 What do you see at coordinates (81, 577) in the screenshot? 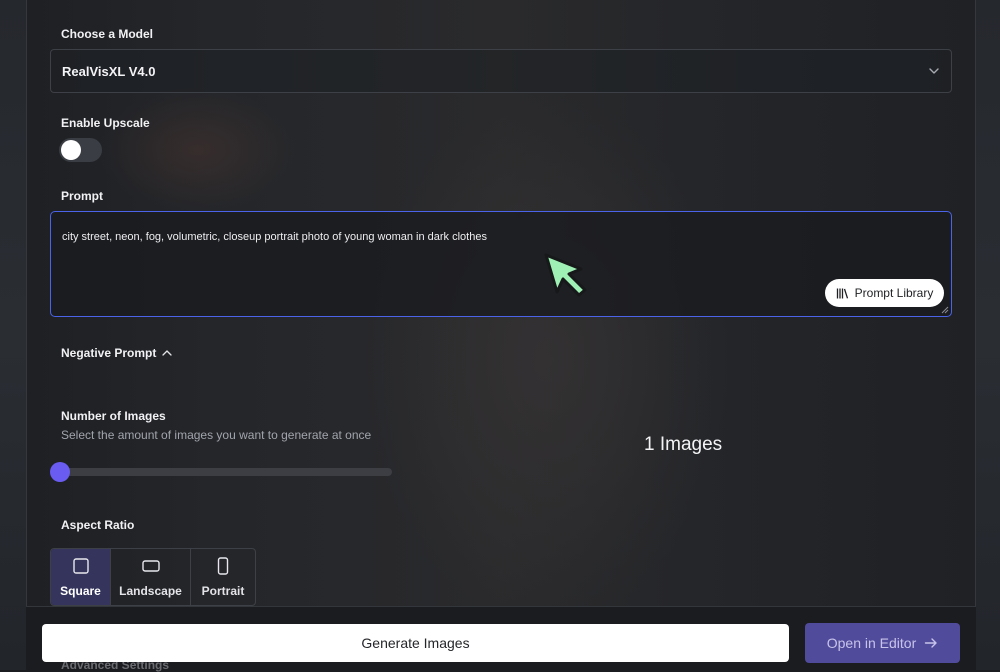
I see `aspect-option-square: Square` at bounding box center [81, 577].